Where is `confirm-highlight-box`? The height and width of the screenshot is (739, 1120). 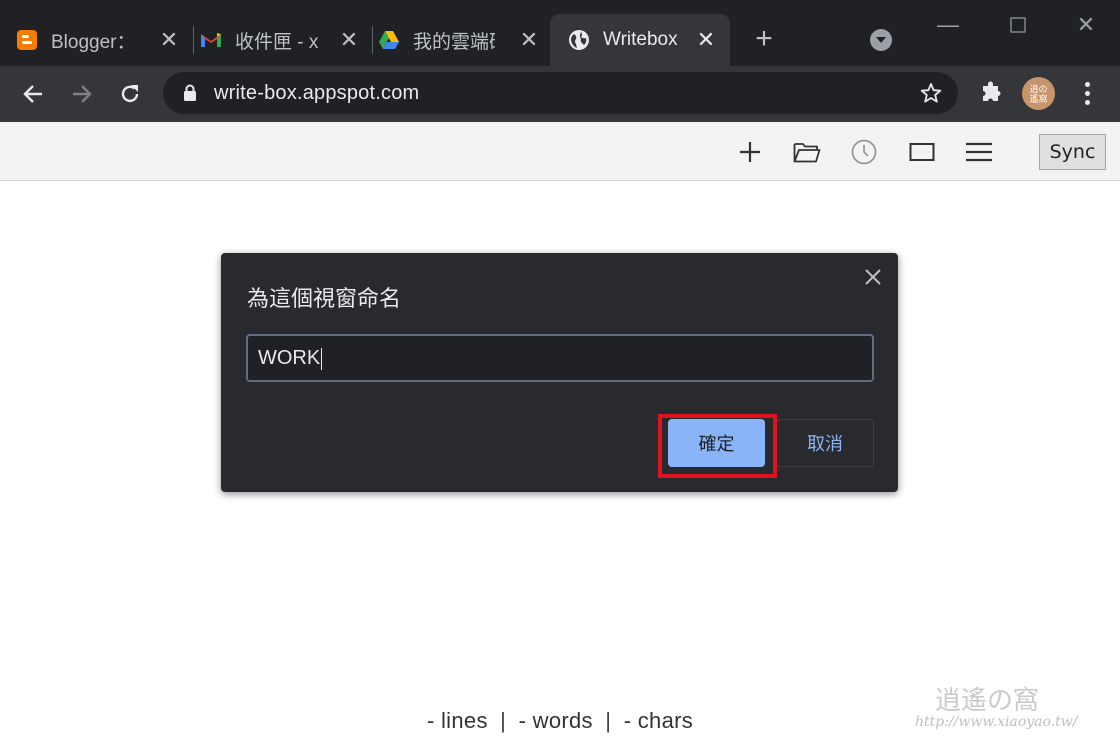 confirm-highlight-box is located at coordinates (717, 446).